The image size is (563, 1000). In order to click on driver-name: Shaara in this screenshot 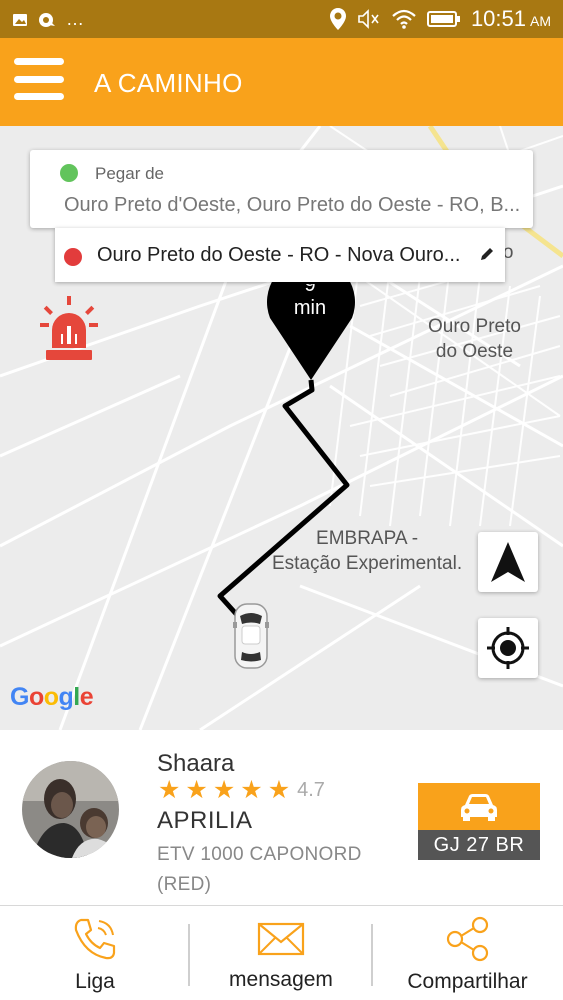, I will do `click(196, 763)`.